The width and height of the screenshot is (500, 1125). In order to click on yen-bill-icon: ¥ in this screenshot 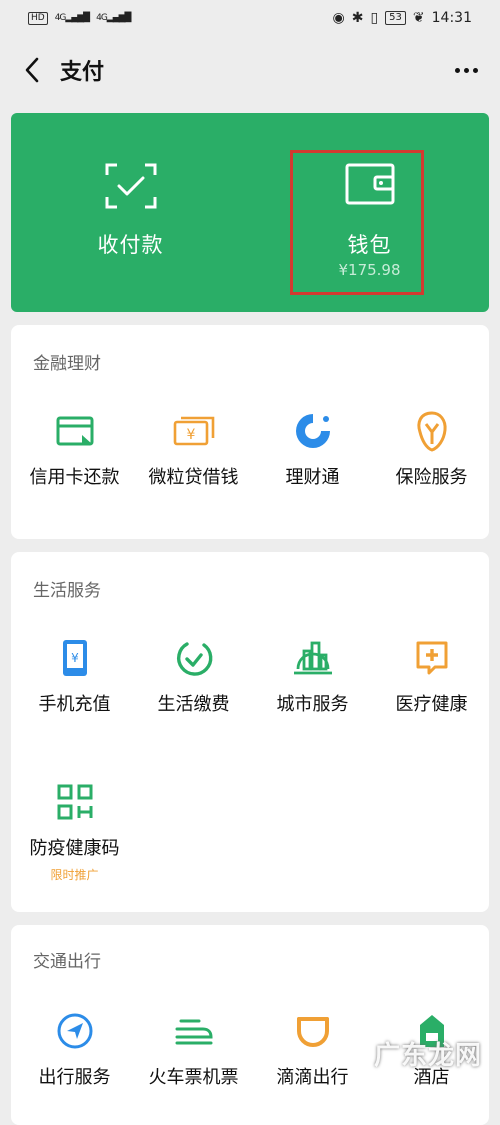, I will do `click(193, 431)`.